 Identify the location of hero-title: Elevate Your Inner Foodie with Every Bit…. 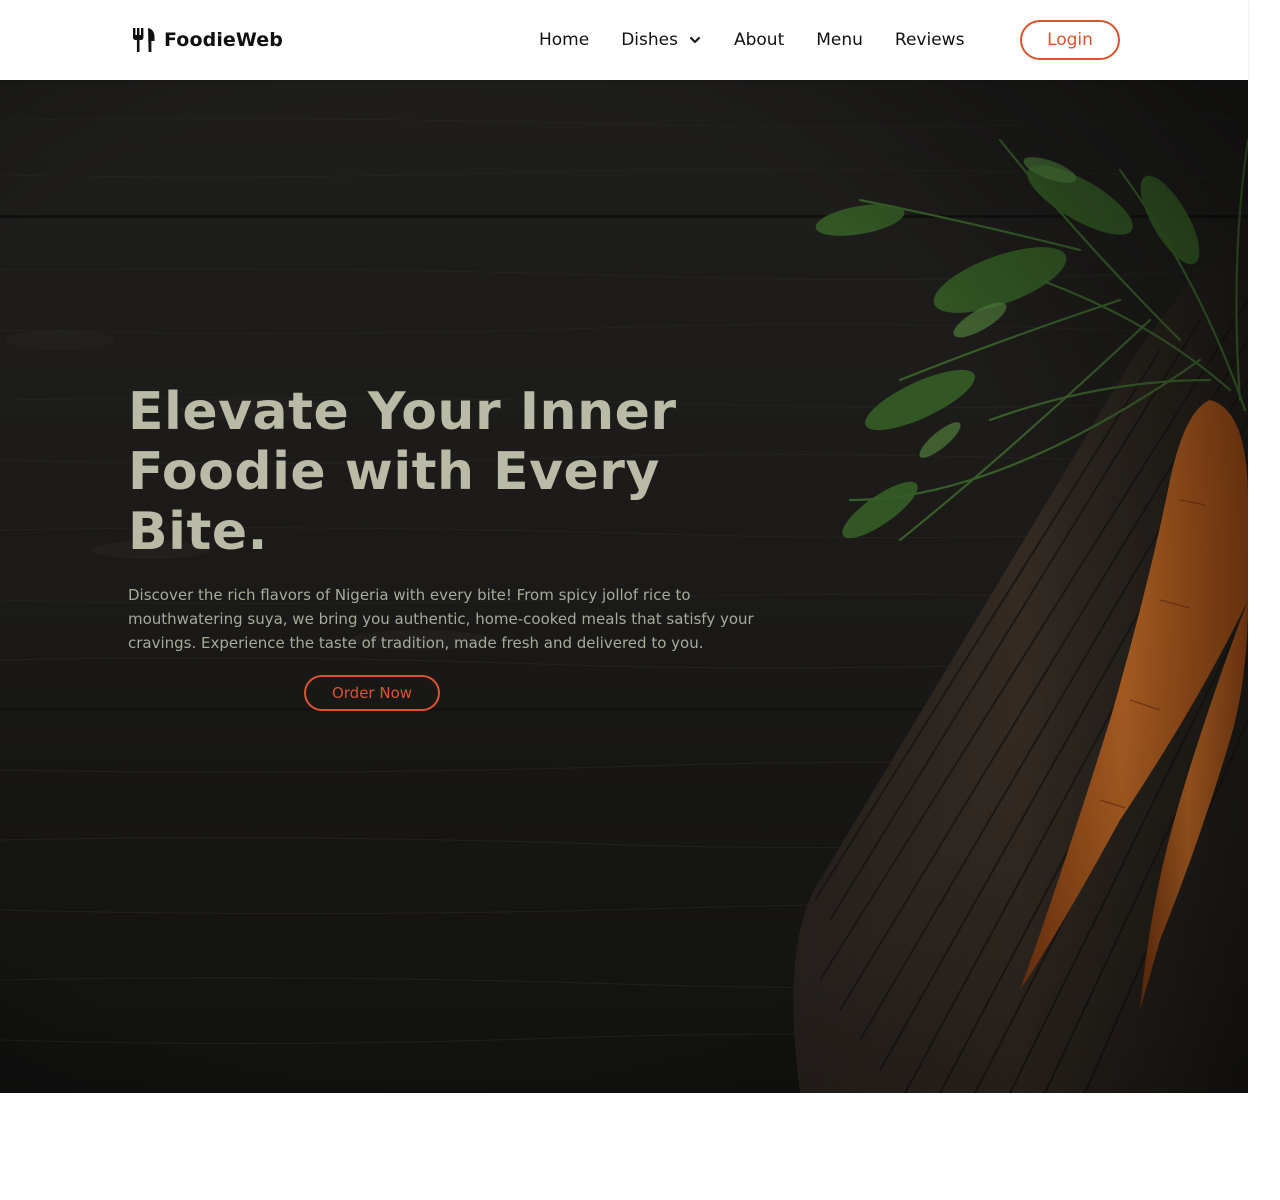
(402, 472).